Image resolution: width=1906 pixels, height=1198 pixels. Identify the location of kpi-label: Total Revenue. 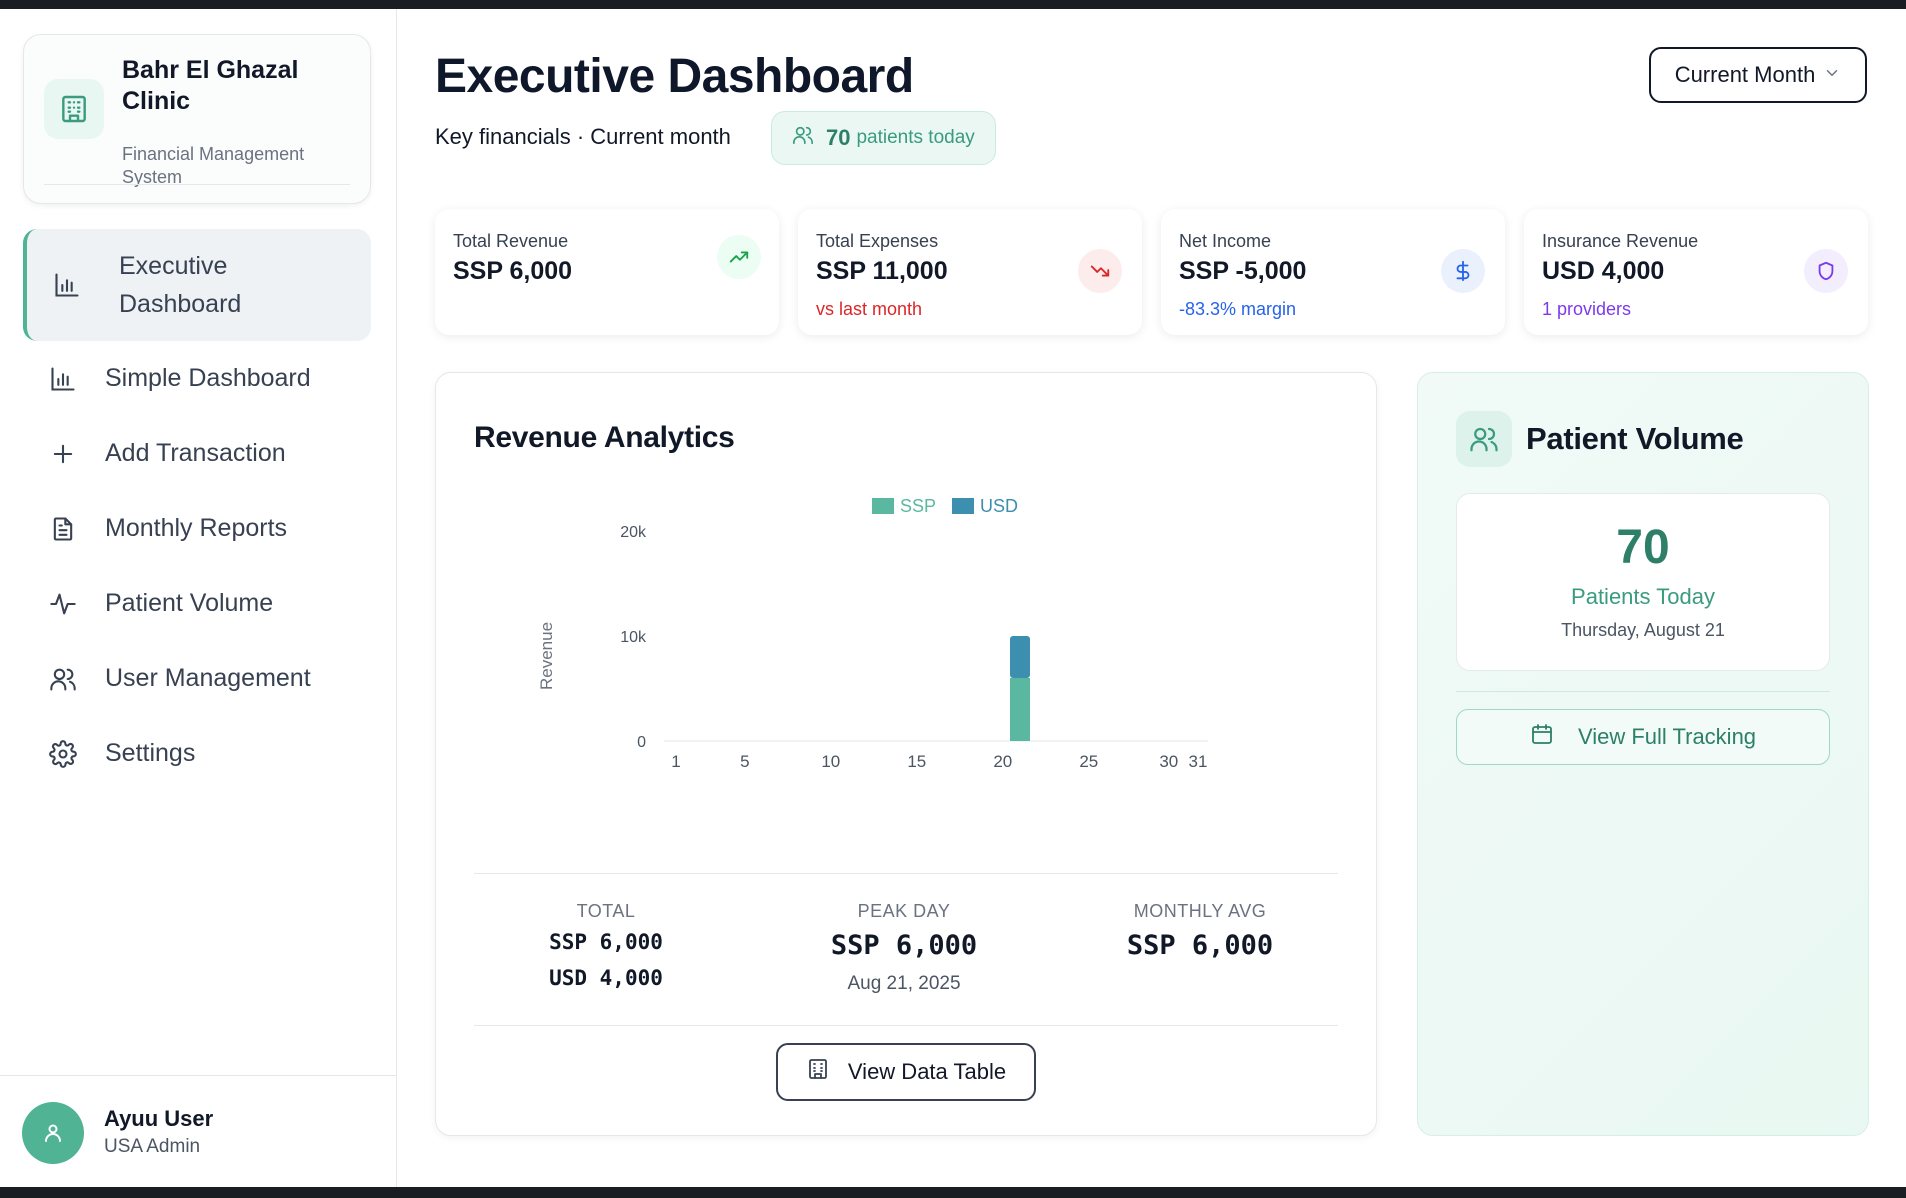
(511, 241).